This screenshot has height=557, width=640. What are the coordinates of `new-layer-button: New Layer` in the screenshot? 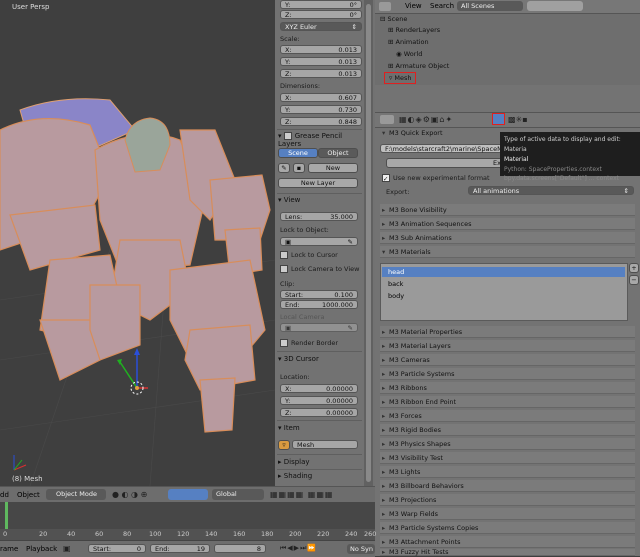 It's located at (318, 183).